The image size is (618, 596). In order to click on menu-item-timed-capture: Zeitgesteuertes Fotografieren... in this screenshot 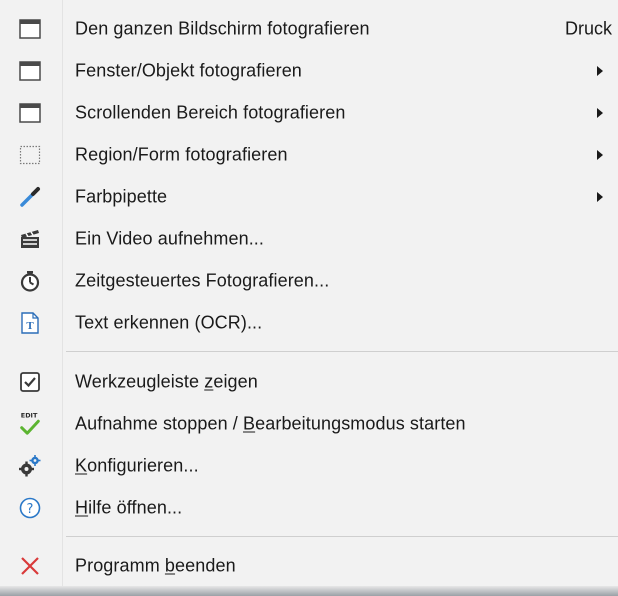, I will do `click(309, 281)`.